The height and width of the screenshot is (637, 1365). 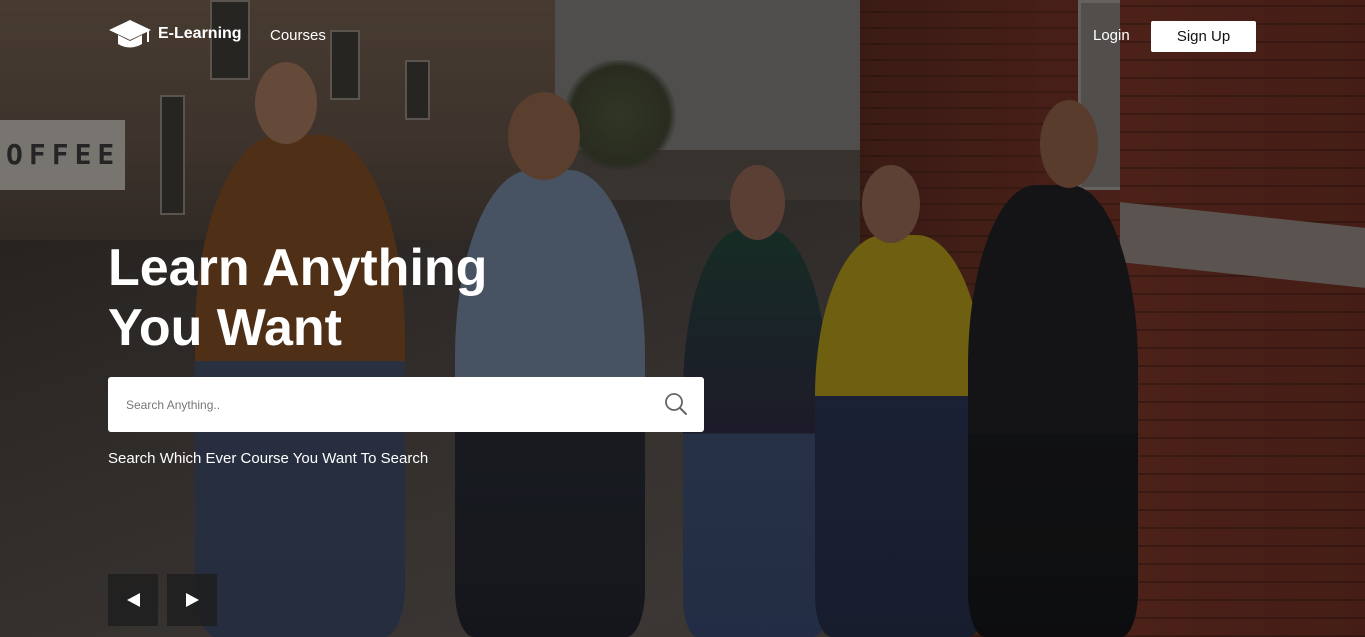 I want to click on carousel-prev-button, so click(x=133, y=600).